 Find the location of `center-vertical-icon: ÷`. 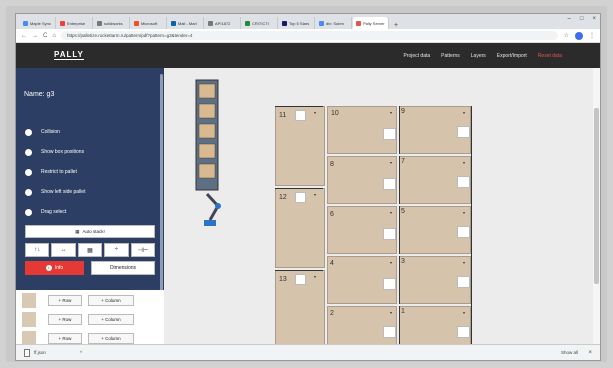

center-vertical-icon: ÷ is located at coordinates (116, 250).